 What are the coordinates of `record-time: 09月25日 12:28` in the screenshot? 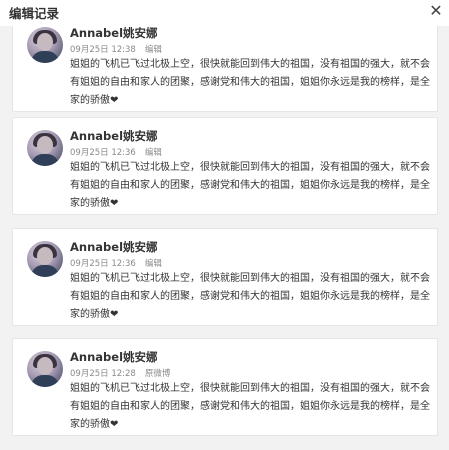 It's located at (103, 374).